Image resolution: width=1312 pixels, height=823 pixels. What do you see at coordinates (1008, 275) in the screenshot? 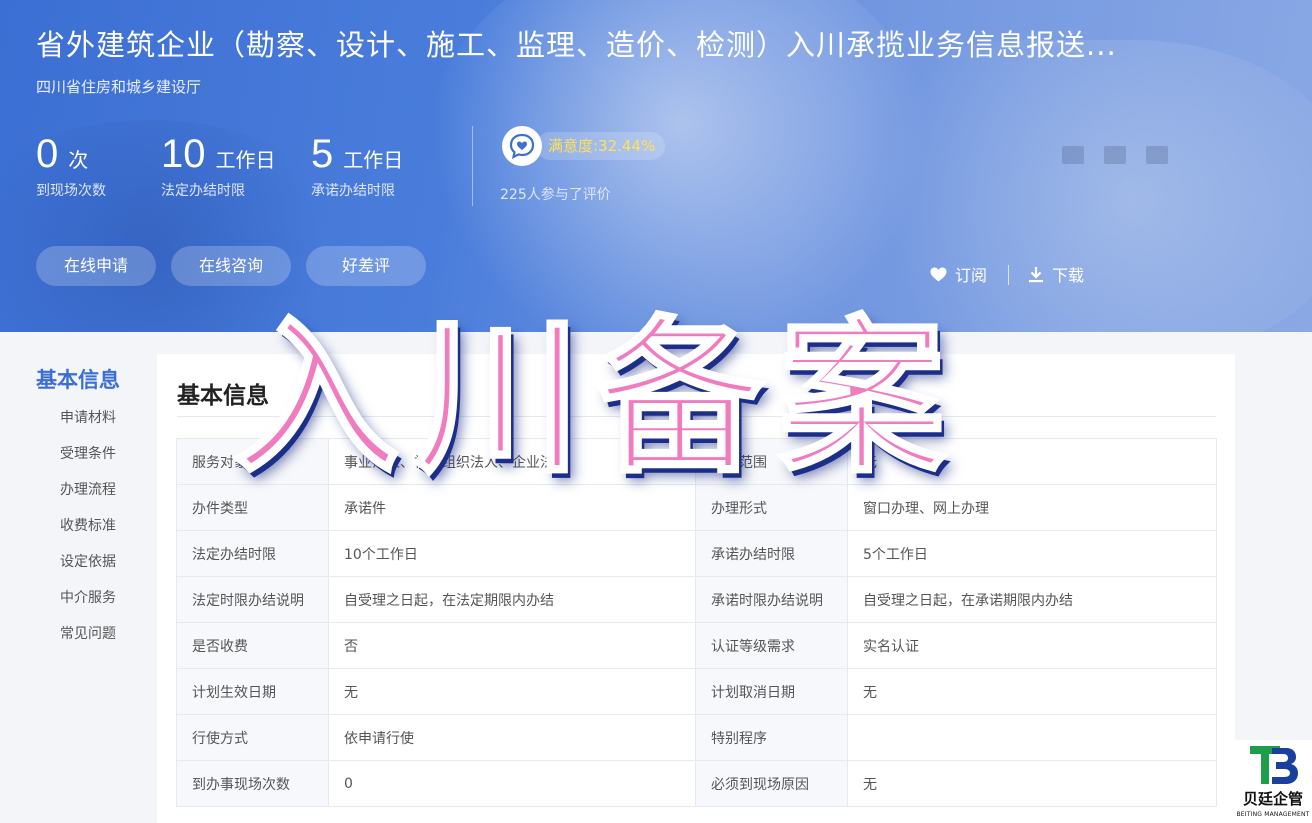
I see `action-divider` at bounding box center [1008, 275].